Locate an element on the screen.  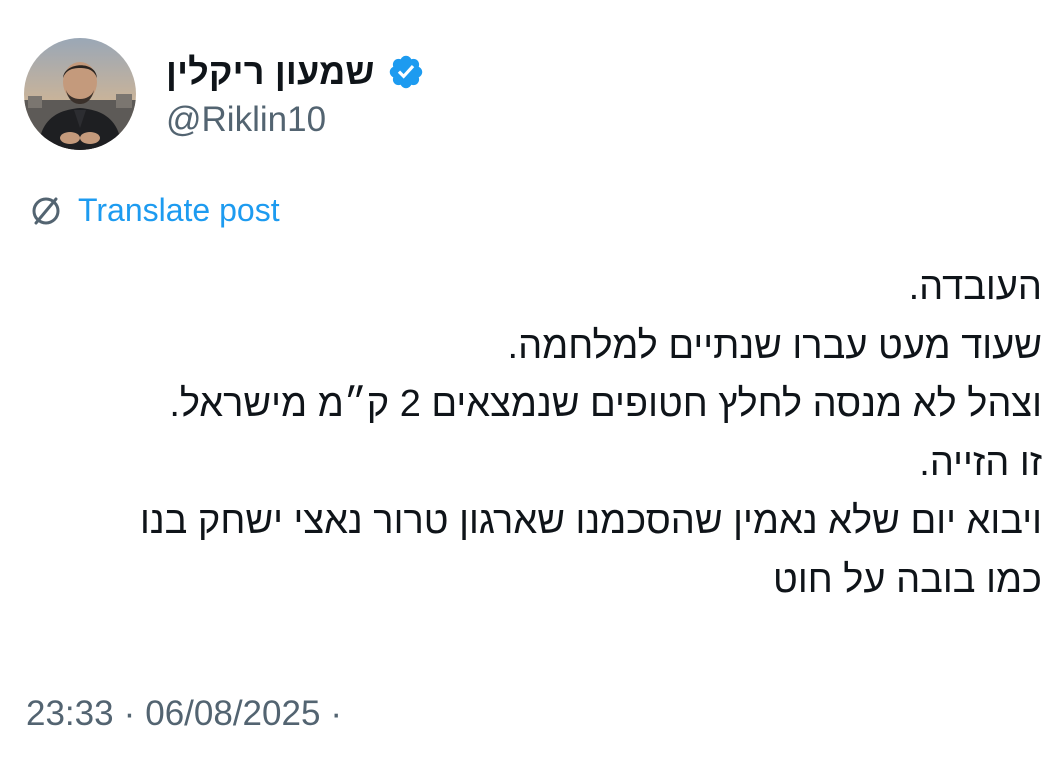
author-handle: @Riklin10 is located at coordinates (295, 120).